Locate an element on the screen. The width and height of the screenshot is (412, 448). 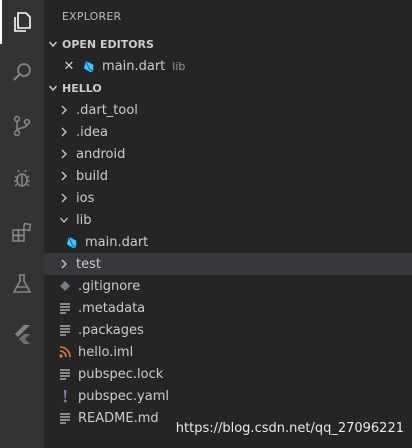
tree-item-label: hello.iml is located at coordinates (106, 352).